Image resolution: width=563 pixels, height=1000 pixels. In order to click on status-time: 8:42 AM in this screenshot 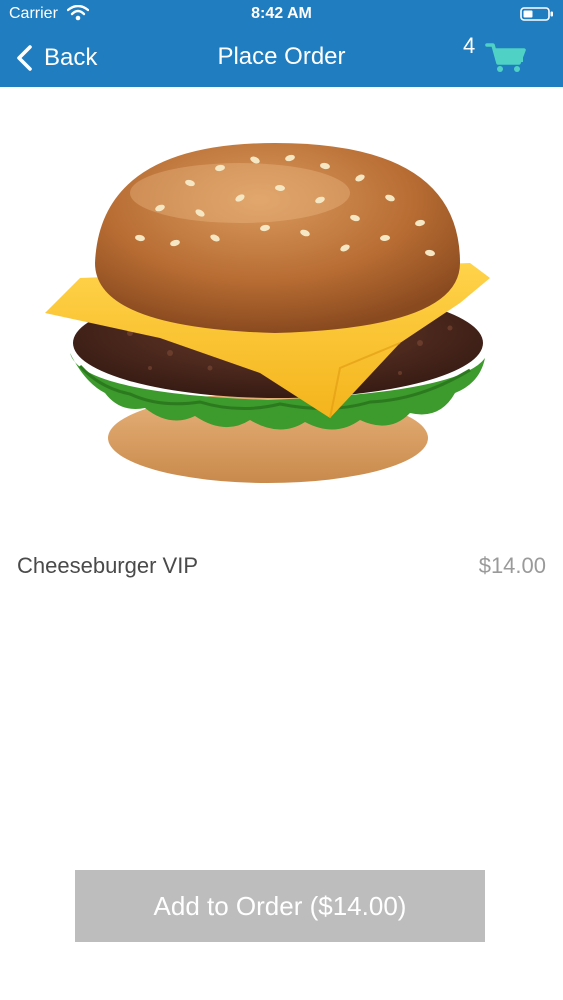, I will do `click(281, 13)`.